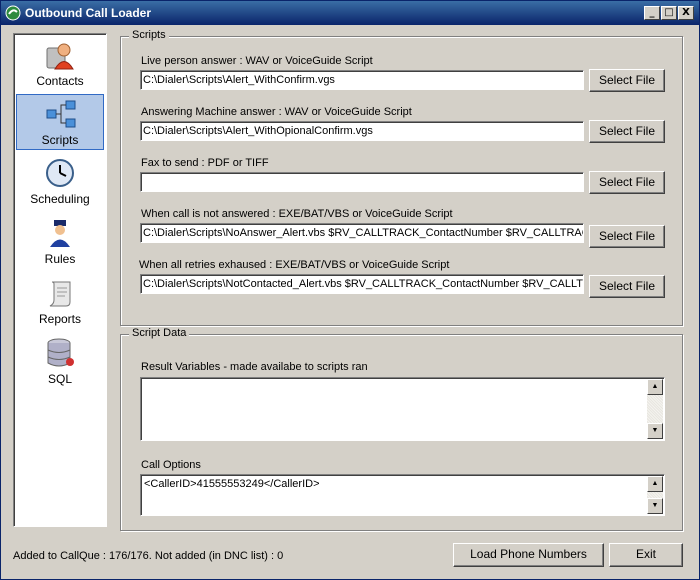 Image resolution: width=700 pixels, height=580 pixels. I want to click on close-button: X, so click(686, 13).